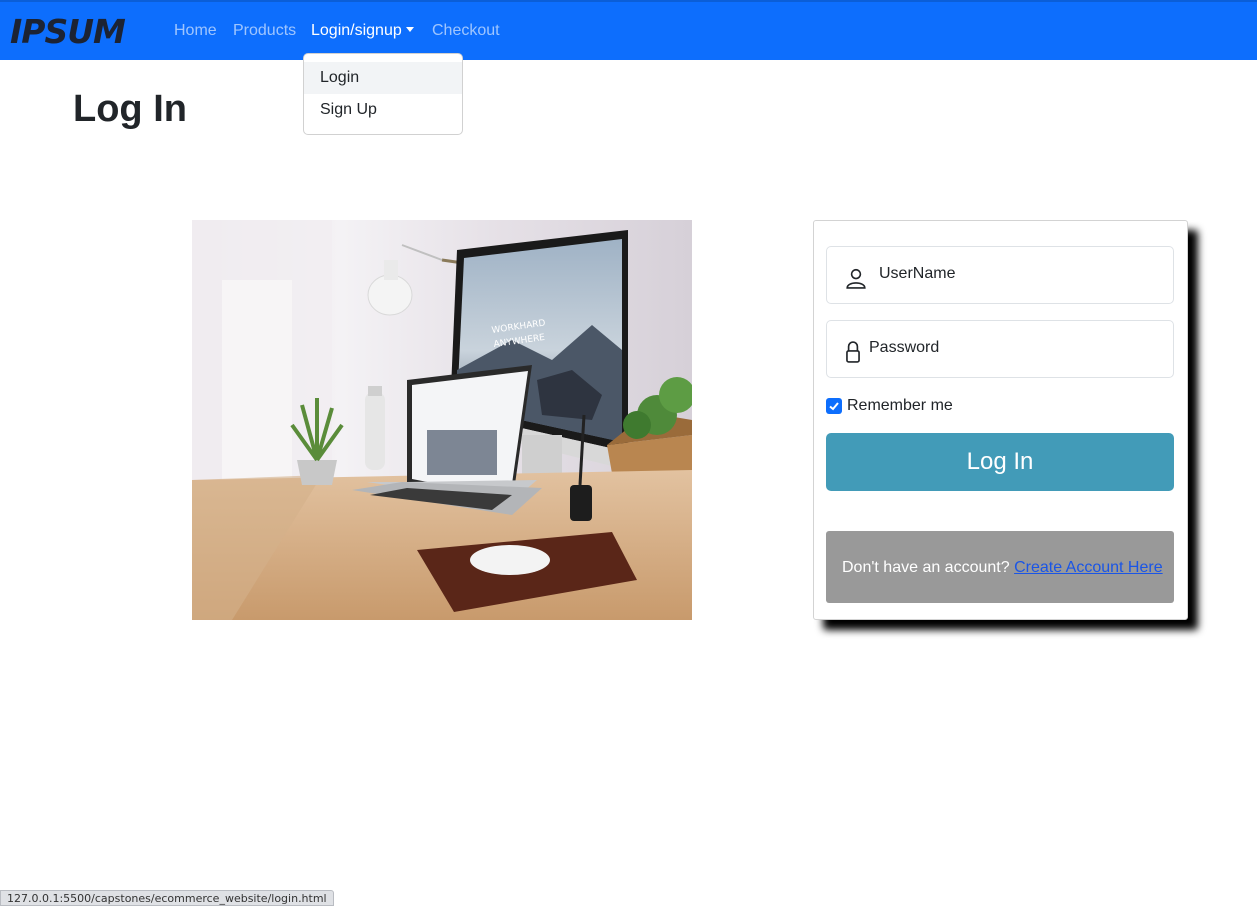 The width and height of the screenshot is (1257, 906). What do you see at coordinates (409, 29) in the screenshot?
I see `caret-down-icon` at bounding box center [409, 29].